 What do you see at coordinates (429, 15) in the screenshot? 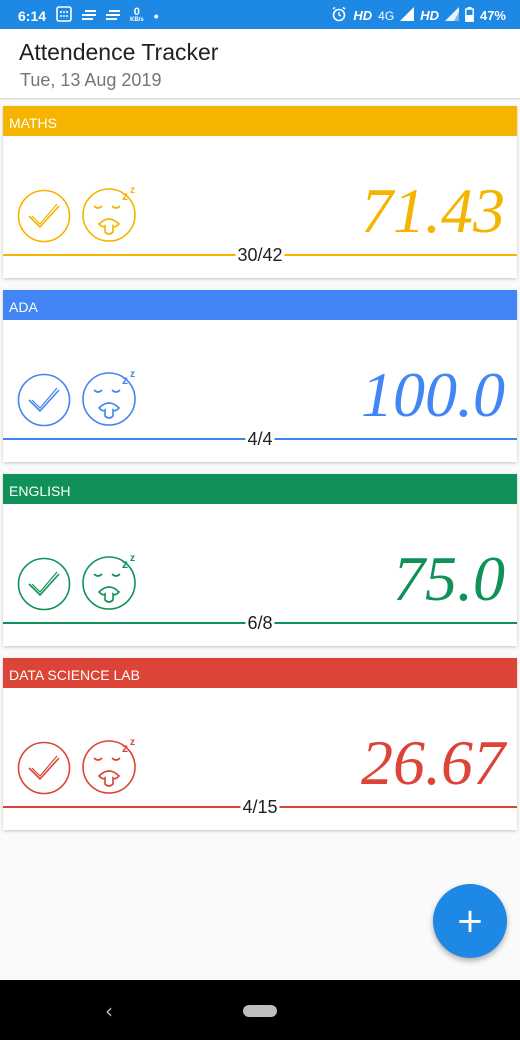
I see `network-hd-label-2: HD` at bounding box center [429, 15].